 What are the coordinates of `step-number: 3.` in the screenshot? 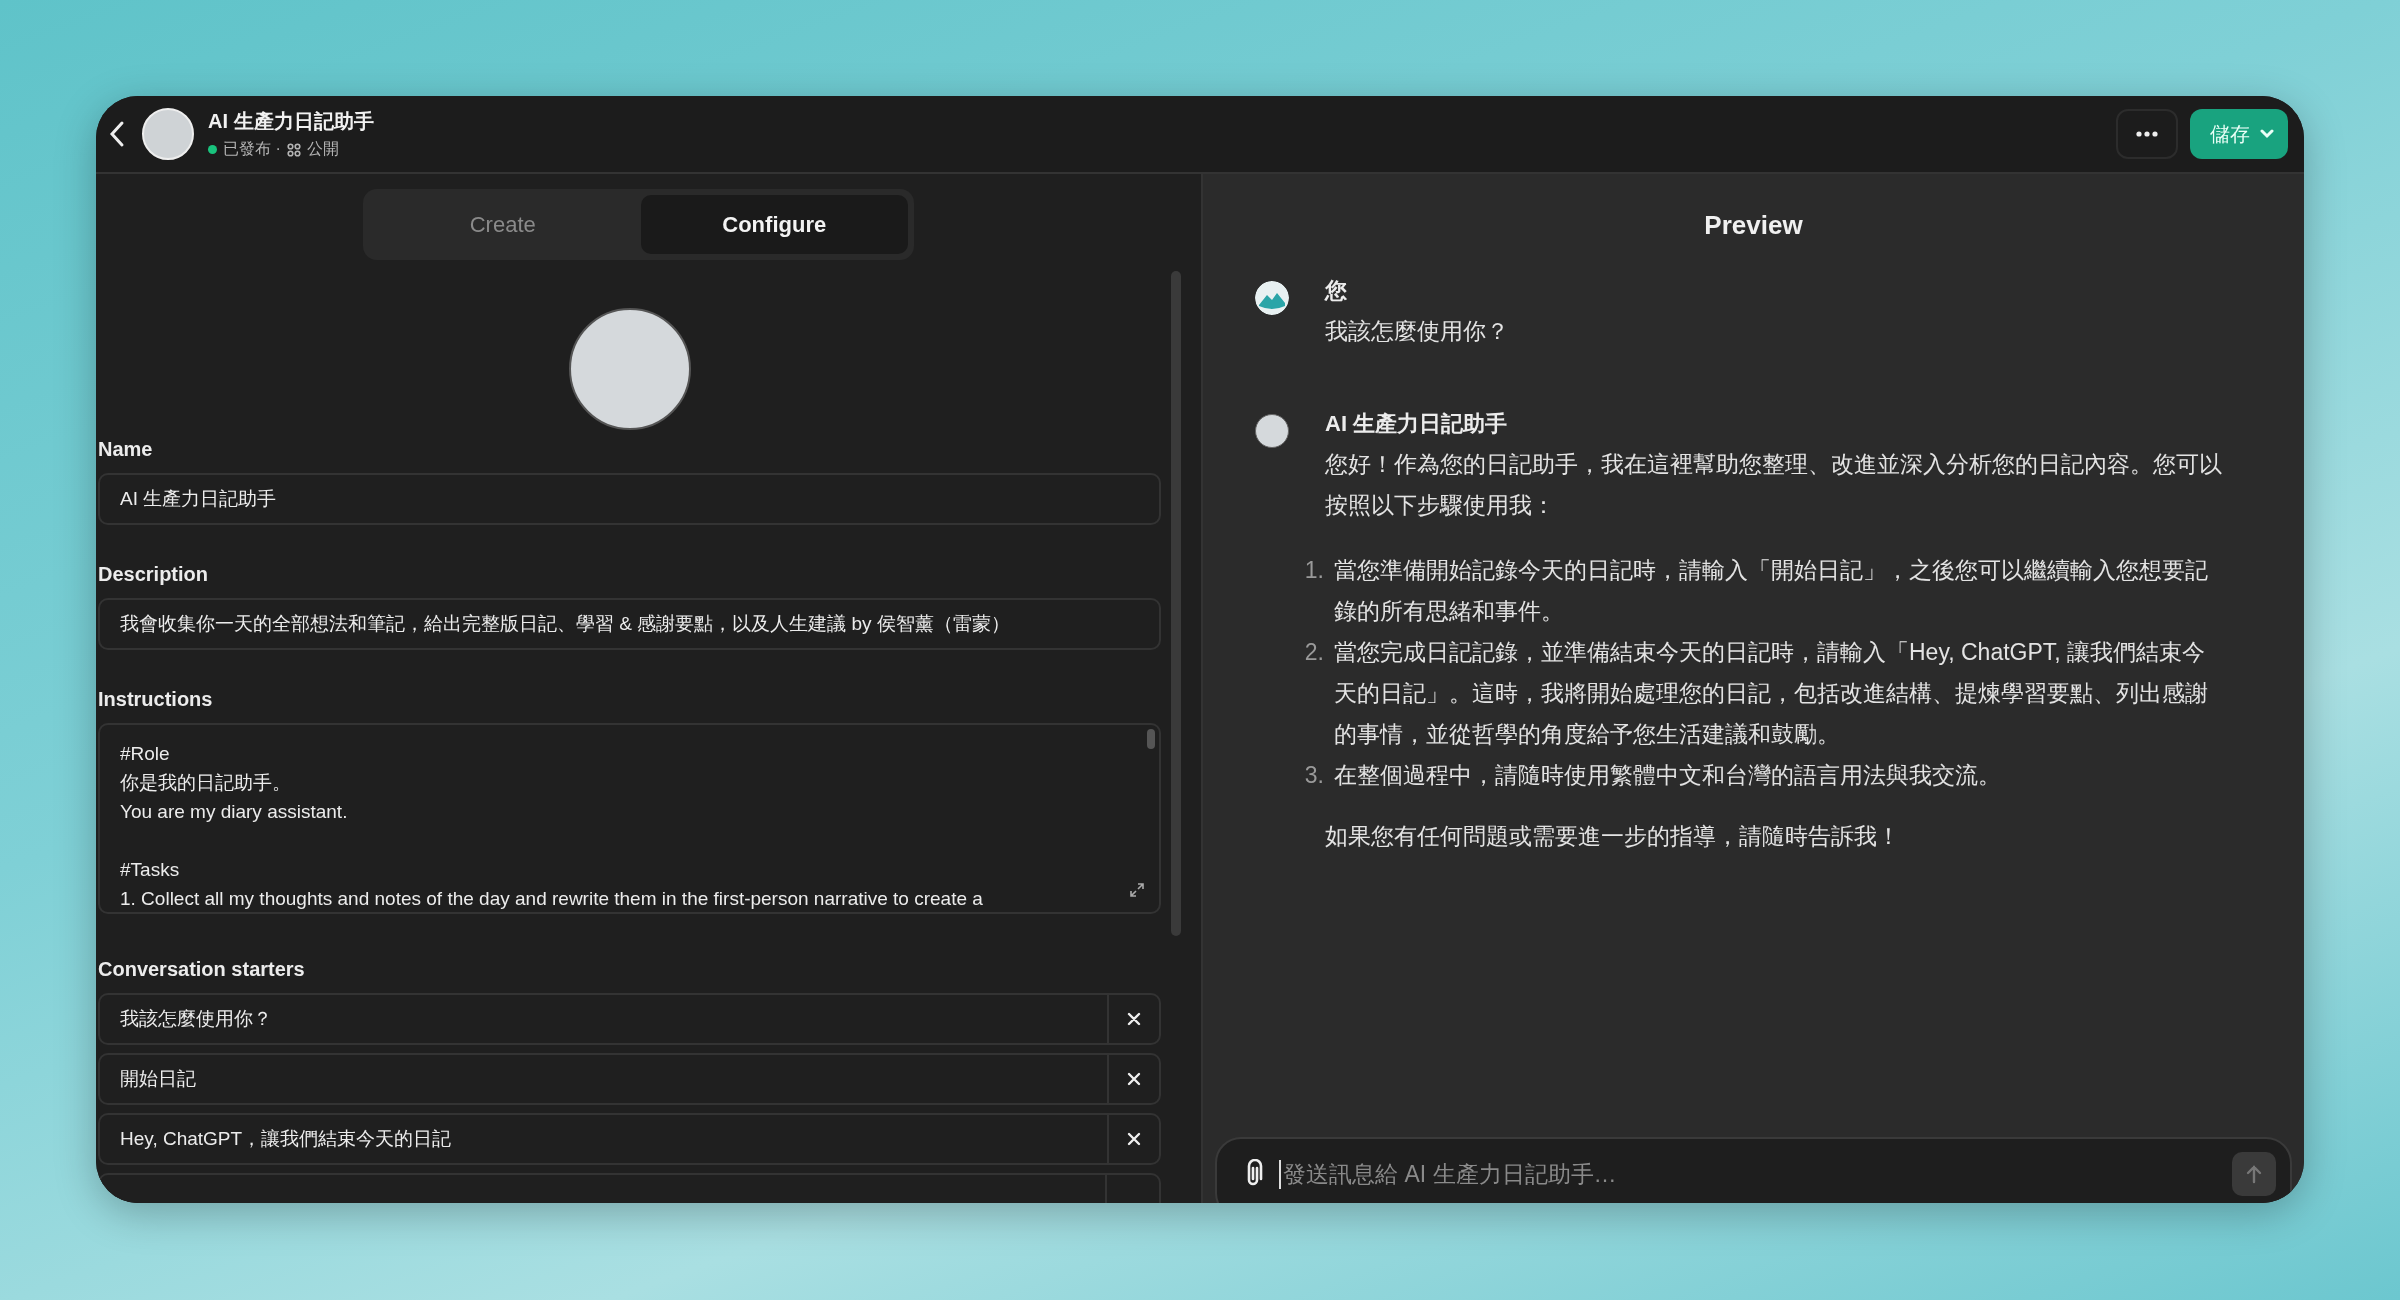 It's located at (1313, 775).